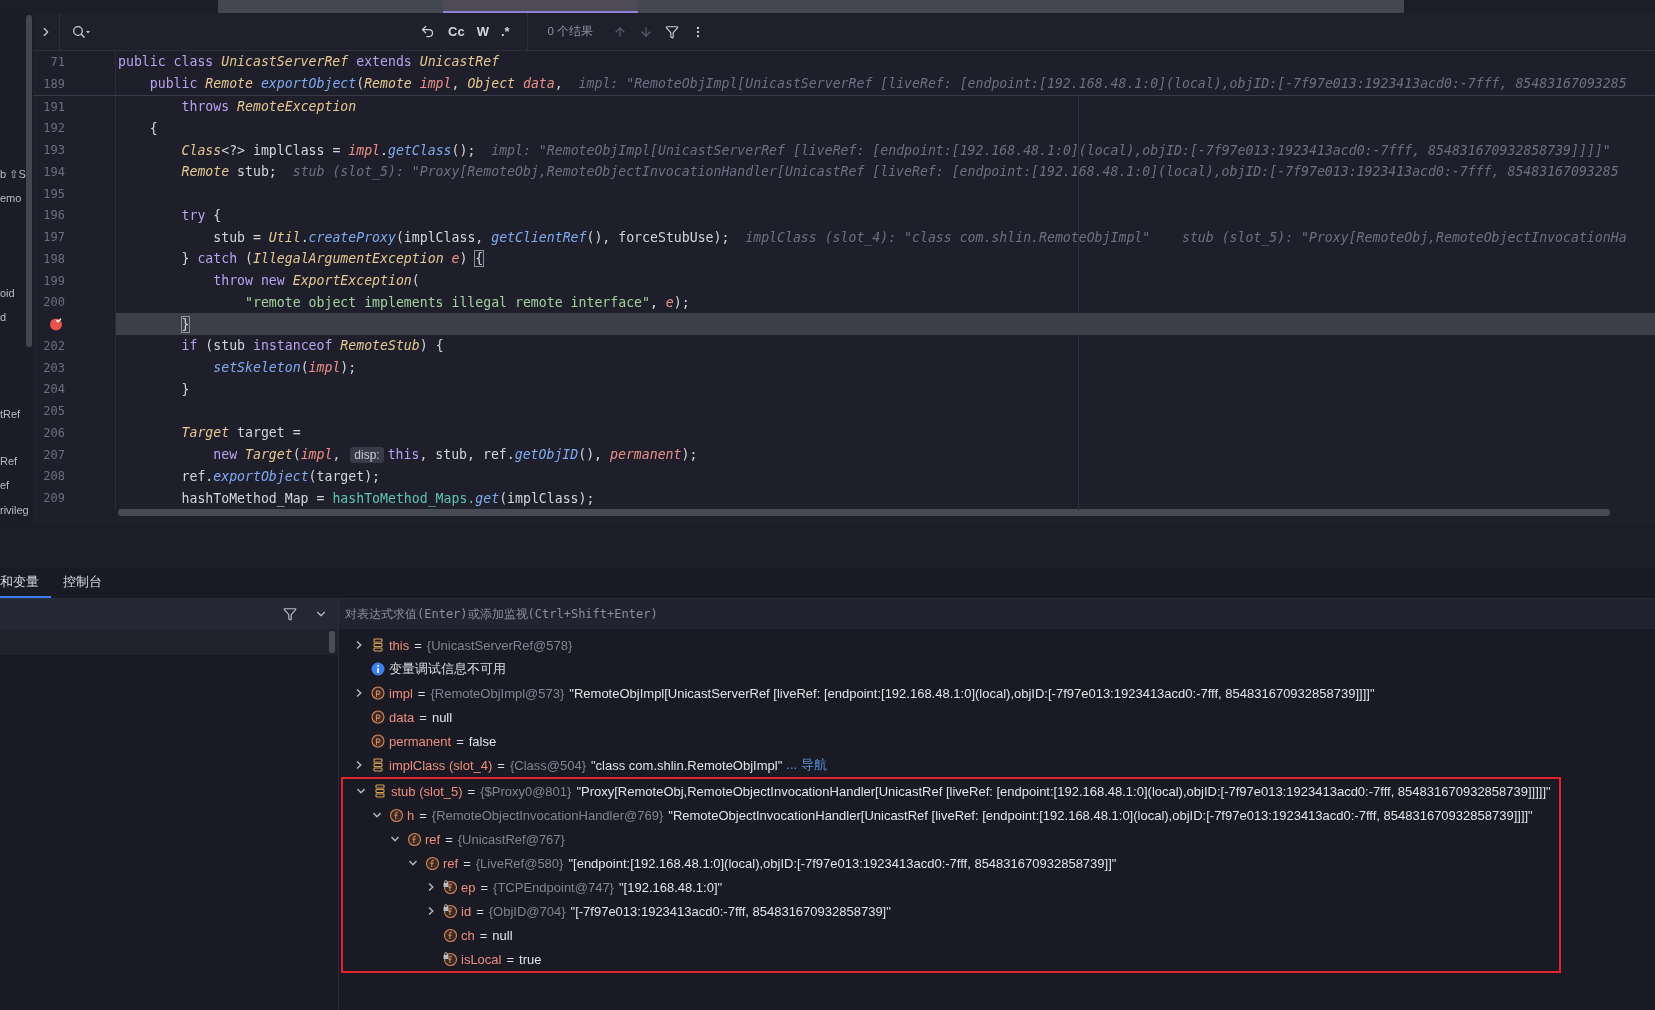 This screenshot has height=1010, width=1655. What do you see at coordinates (56, 324) in the screenshot?
I see `breakpoint-icon` at bounding box center [56, 324].